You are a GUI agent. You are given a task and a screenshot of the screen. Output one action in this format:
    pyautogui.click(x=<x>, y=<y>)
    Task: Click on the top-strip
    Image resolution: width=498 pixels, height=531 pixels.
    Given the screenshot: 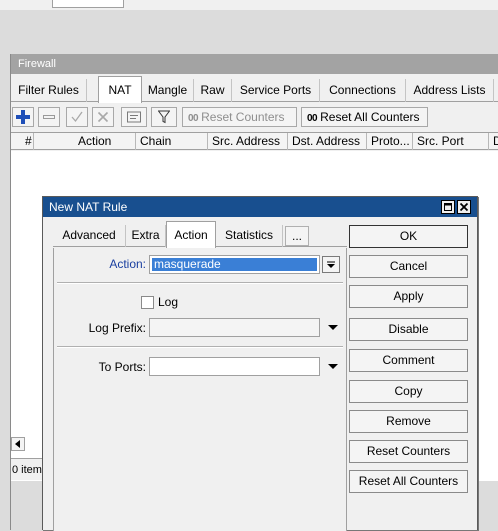 What is the action you would take?
    pyautogui.click(x=249, y=5)
    